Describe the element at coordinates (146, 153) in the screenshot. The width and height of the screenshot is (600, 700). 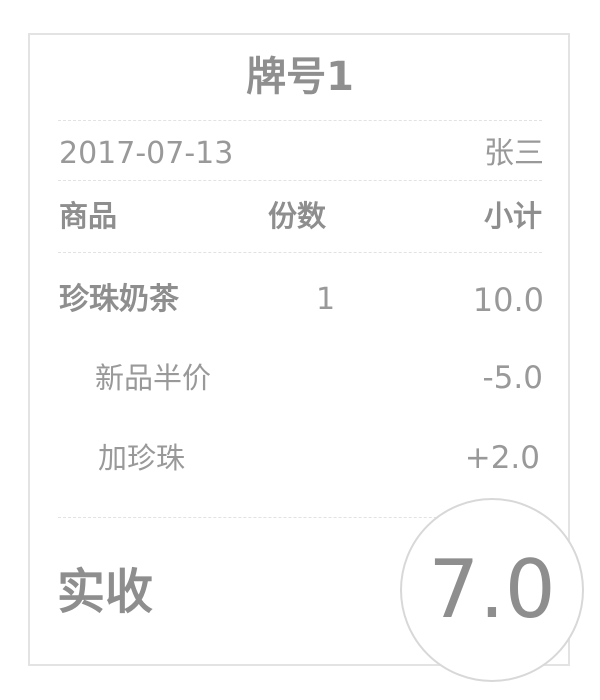
I see `receipt-date: 2017-07-13` at that location.